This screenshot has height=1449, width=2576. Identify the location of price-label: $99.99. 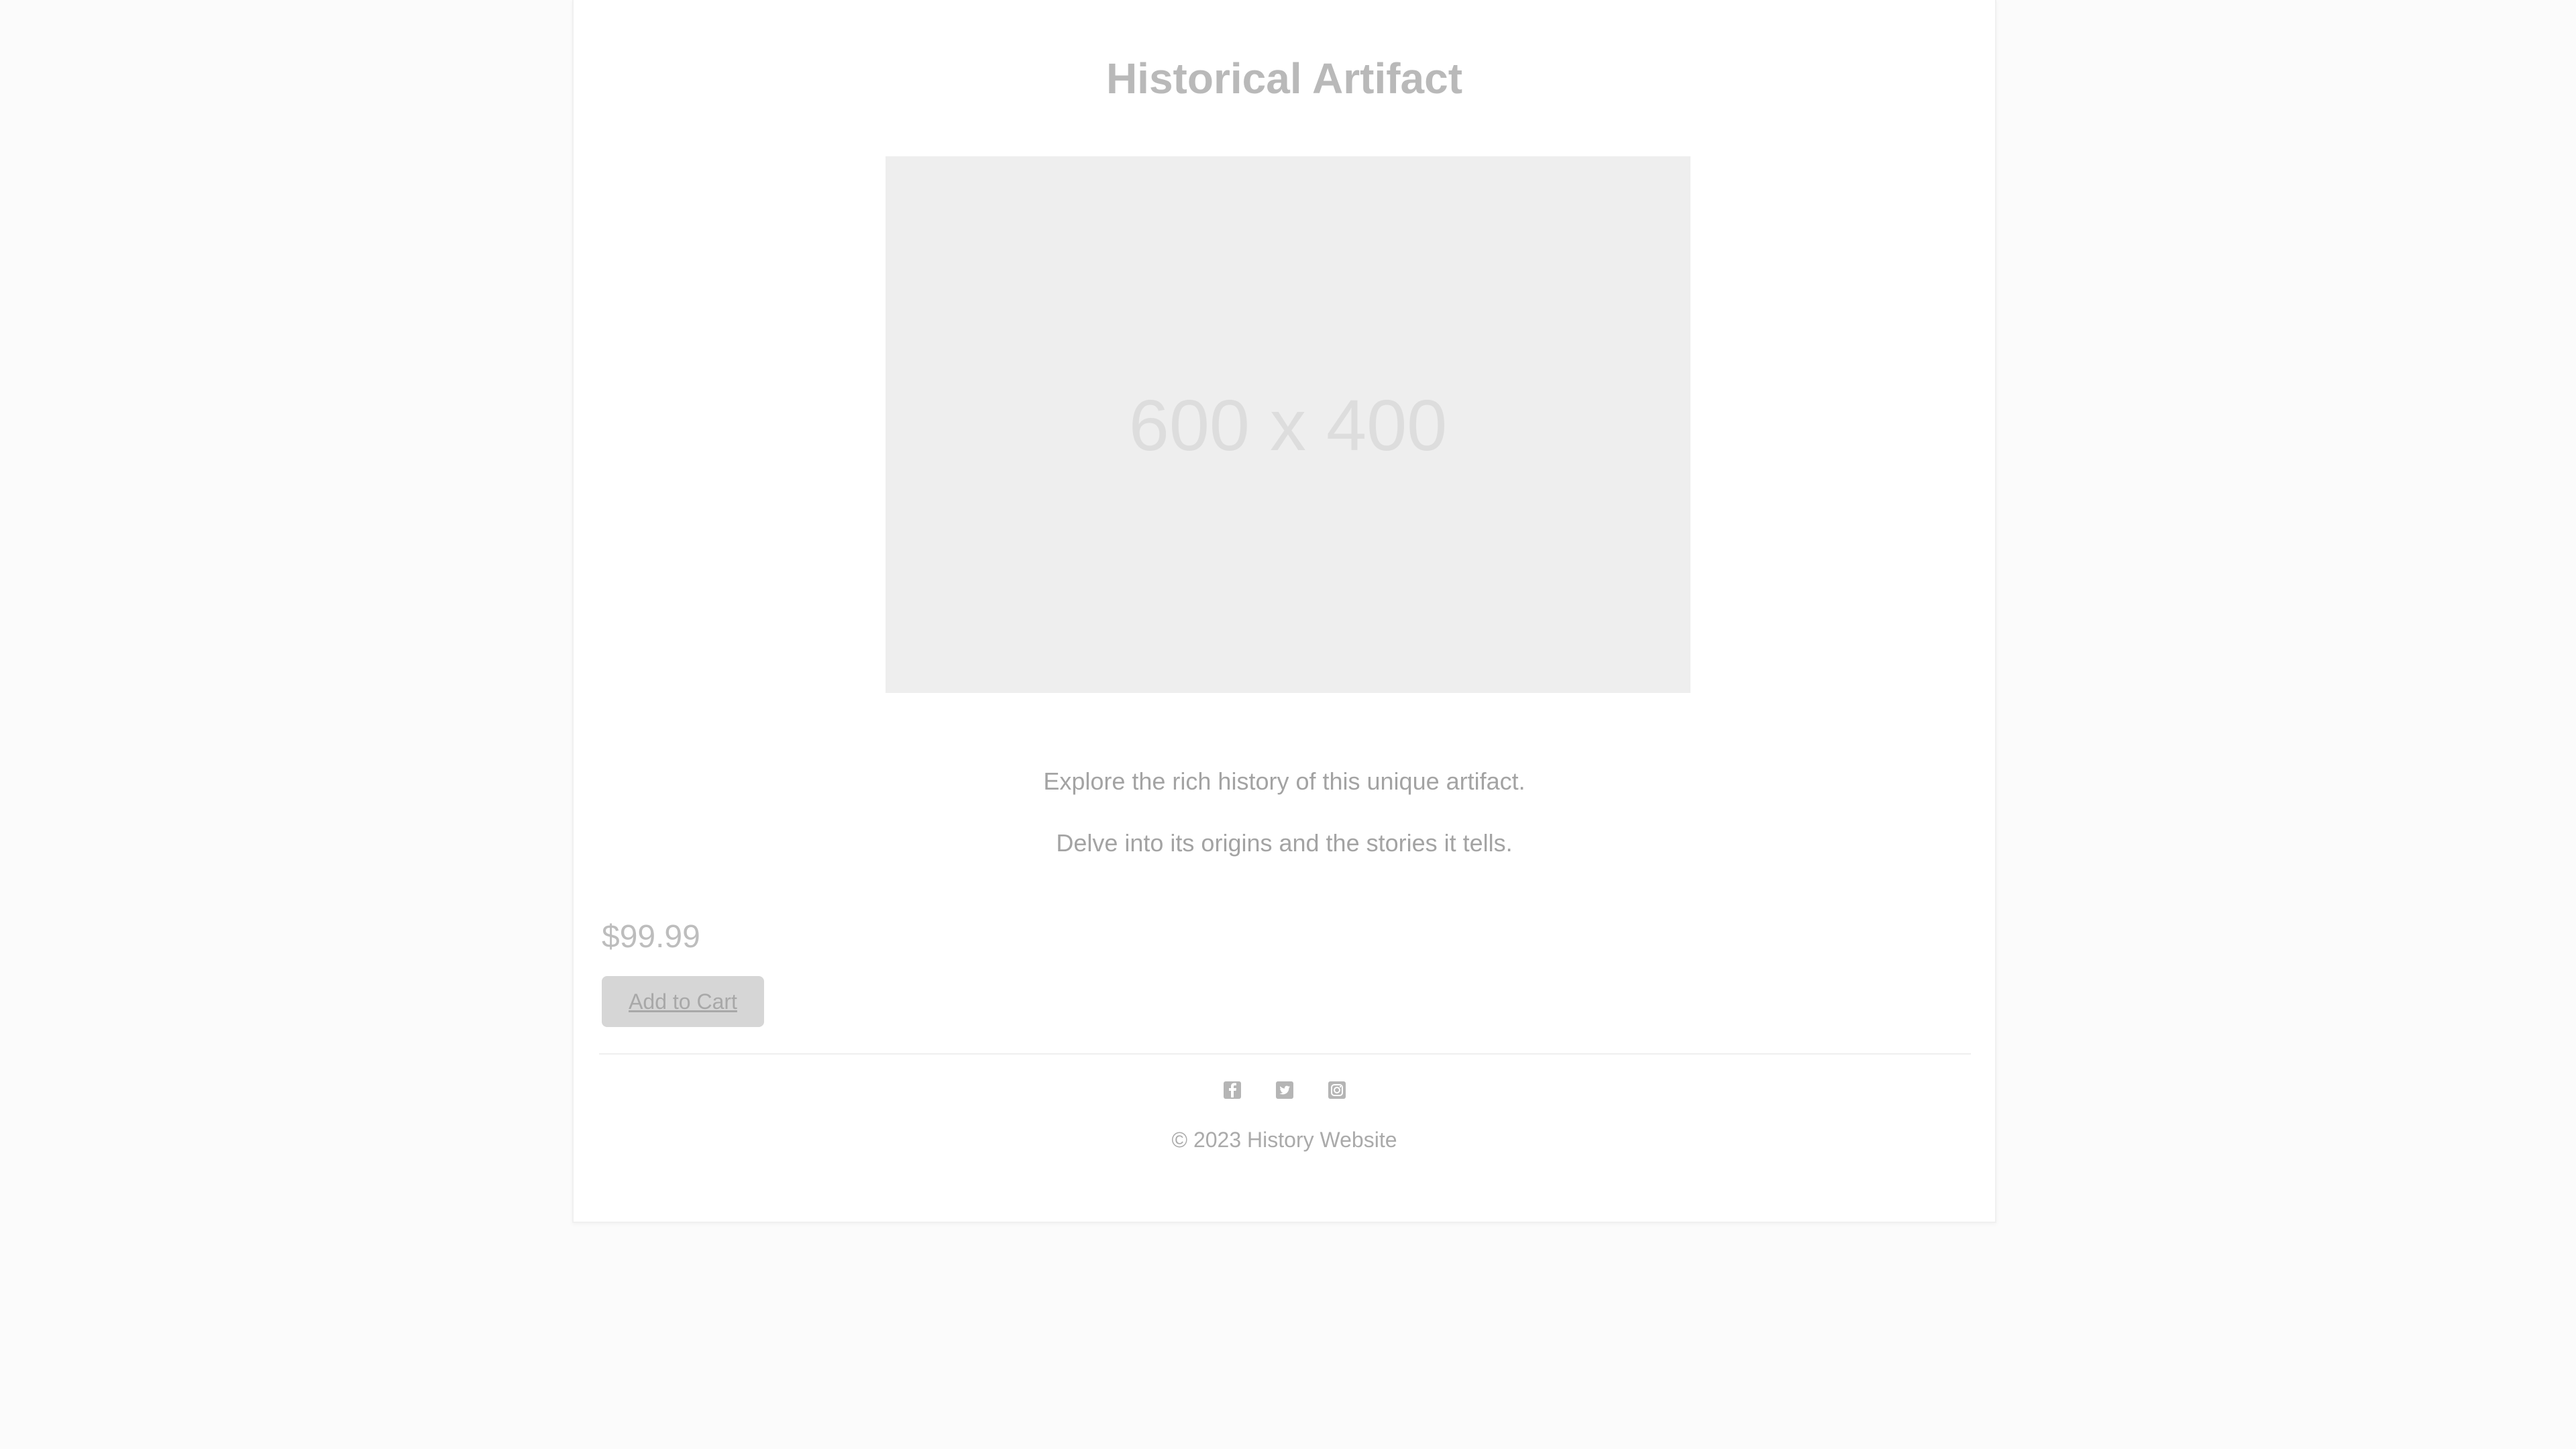
(651, 937).